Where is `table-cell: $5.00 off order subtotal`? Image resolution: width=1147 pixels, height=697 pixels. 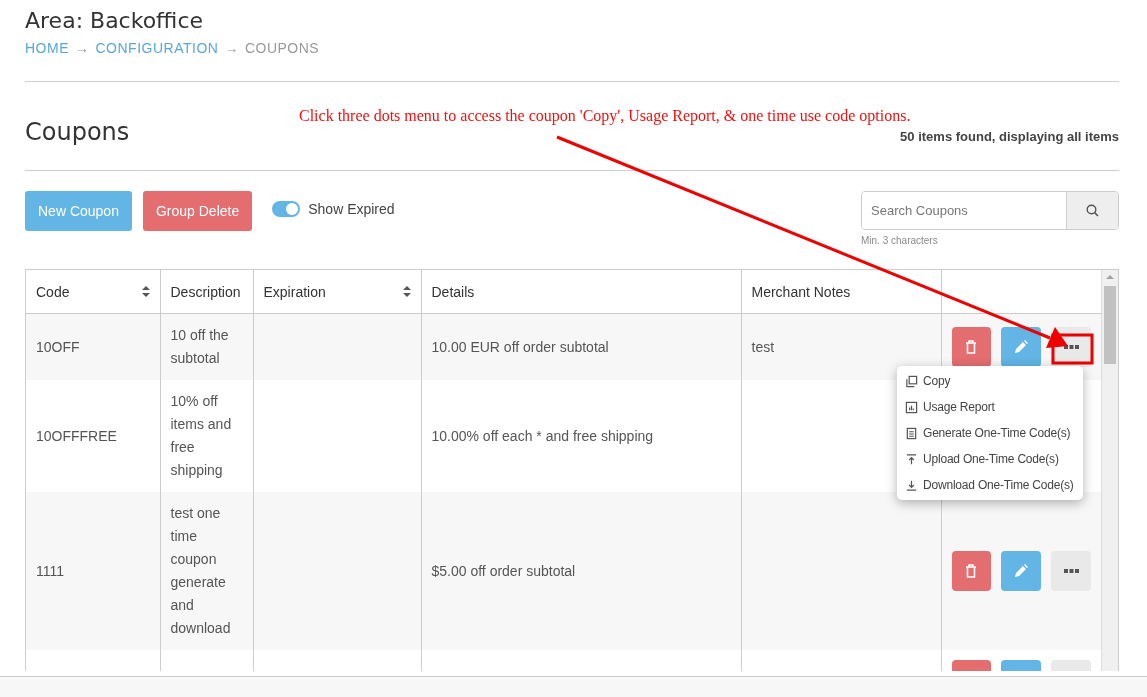 table-cell: $5.00 off order subtotal is located at coordinates (503, 570).